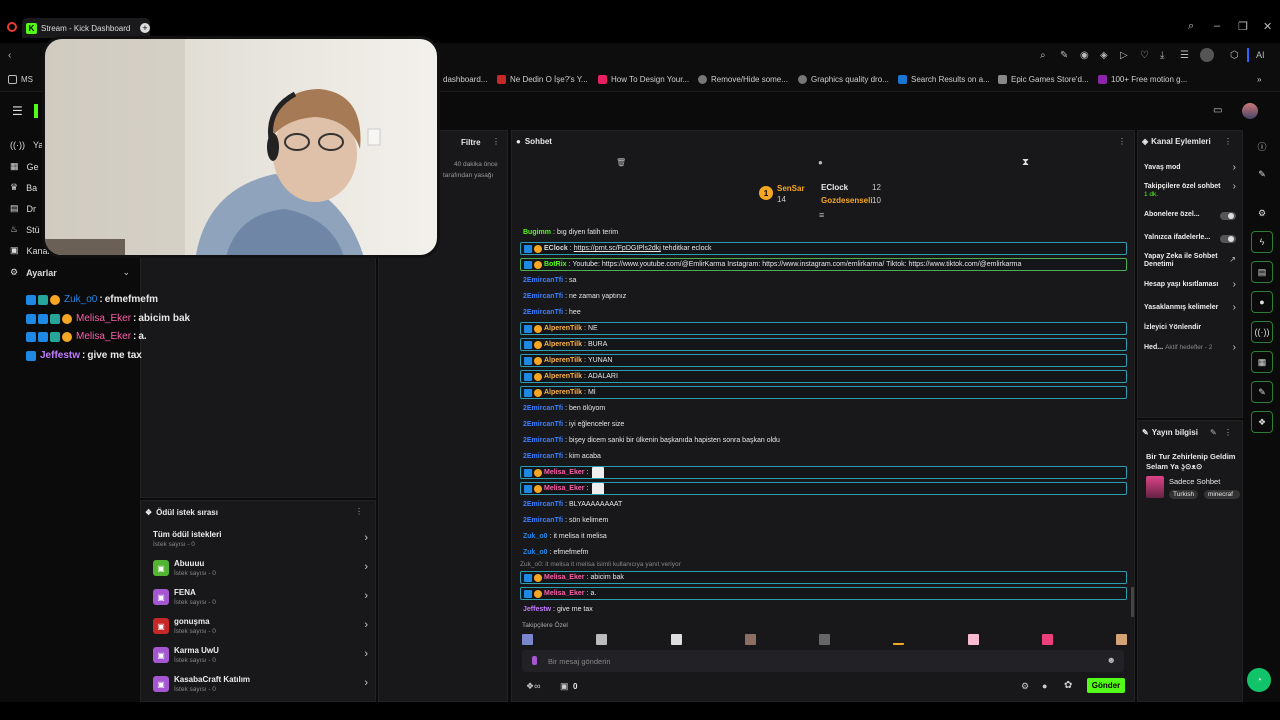  What do you see at coordinates (823, 661) in the screenshot?
I see `message-input: Bir mesaj gönderin ☻` at bounding box center [823, 661].